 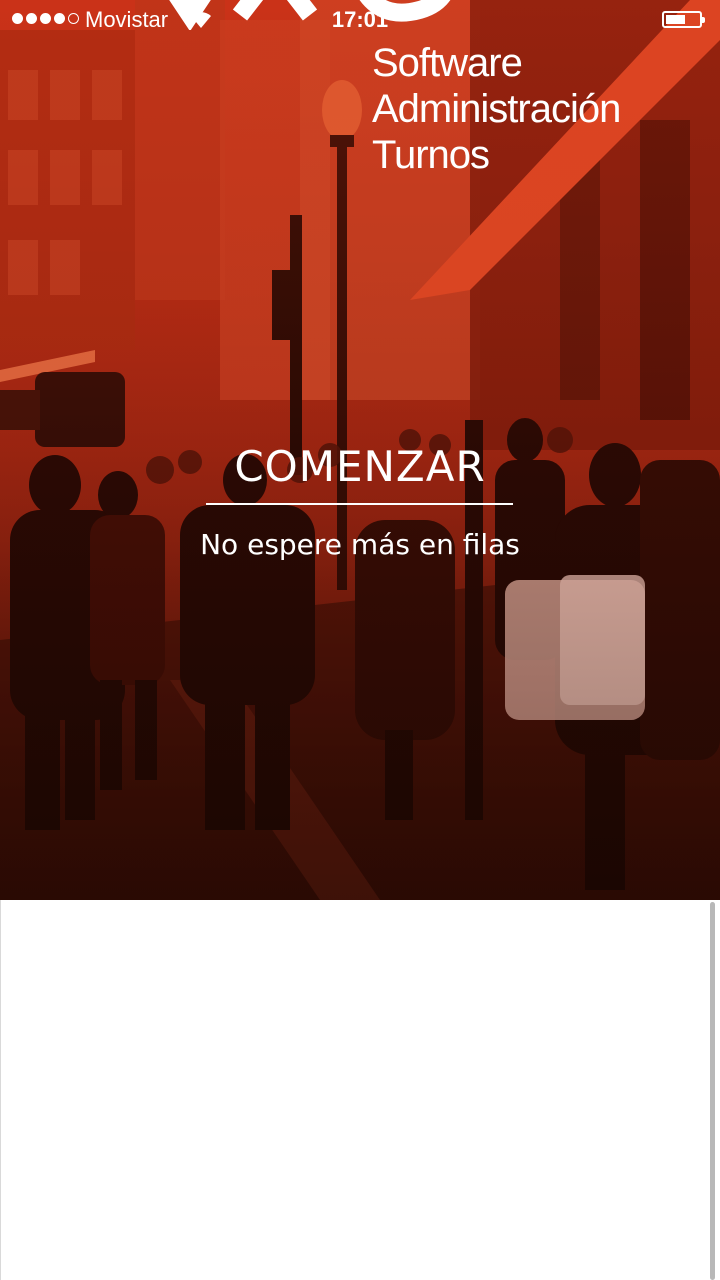 I want to click on status-bar: Movistar 17:01, so click(x=360, y=20).